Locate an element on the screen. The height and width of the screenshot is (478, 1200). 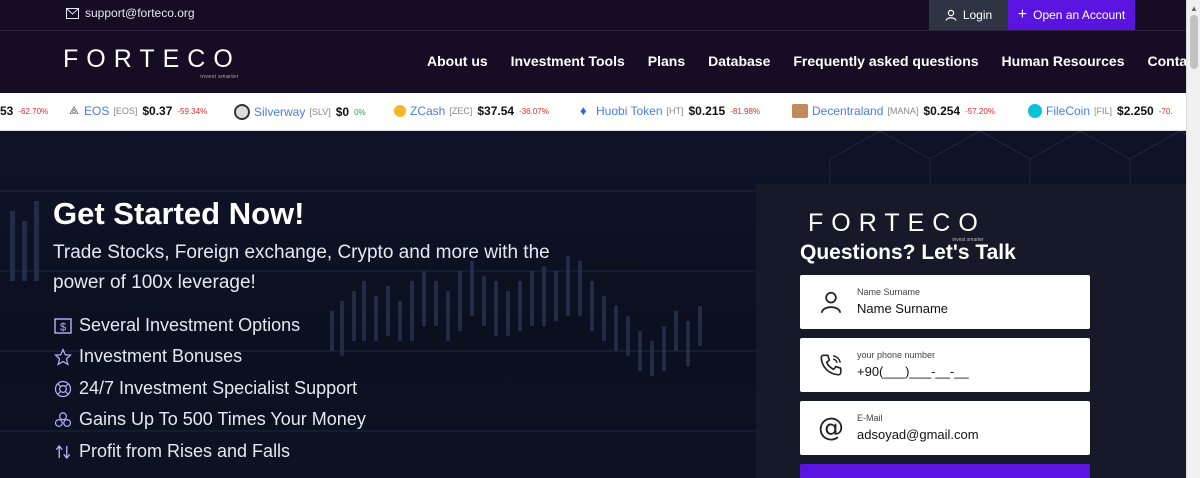
plus-icon: + is located at coordinates (1022, 14).